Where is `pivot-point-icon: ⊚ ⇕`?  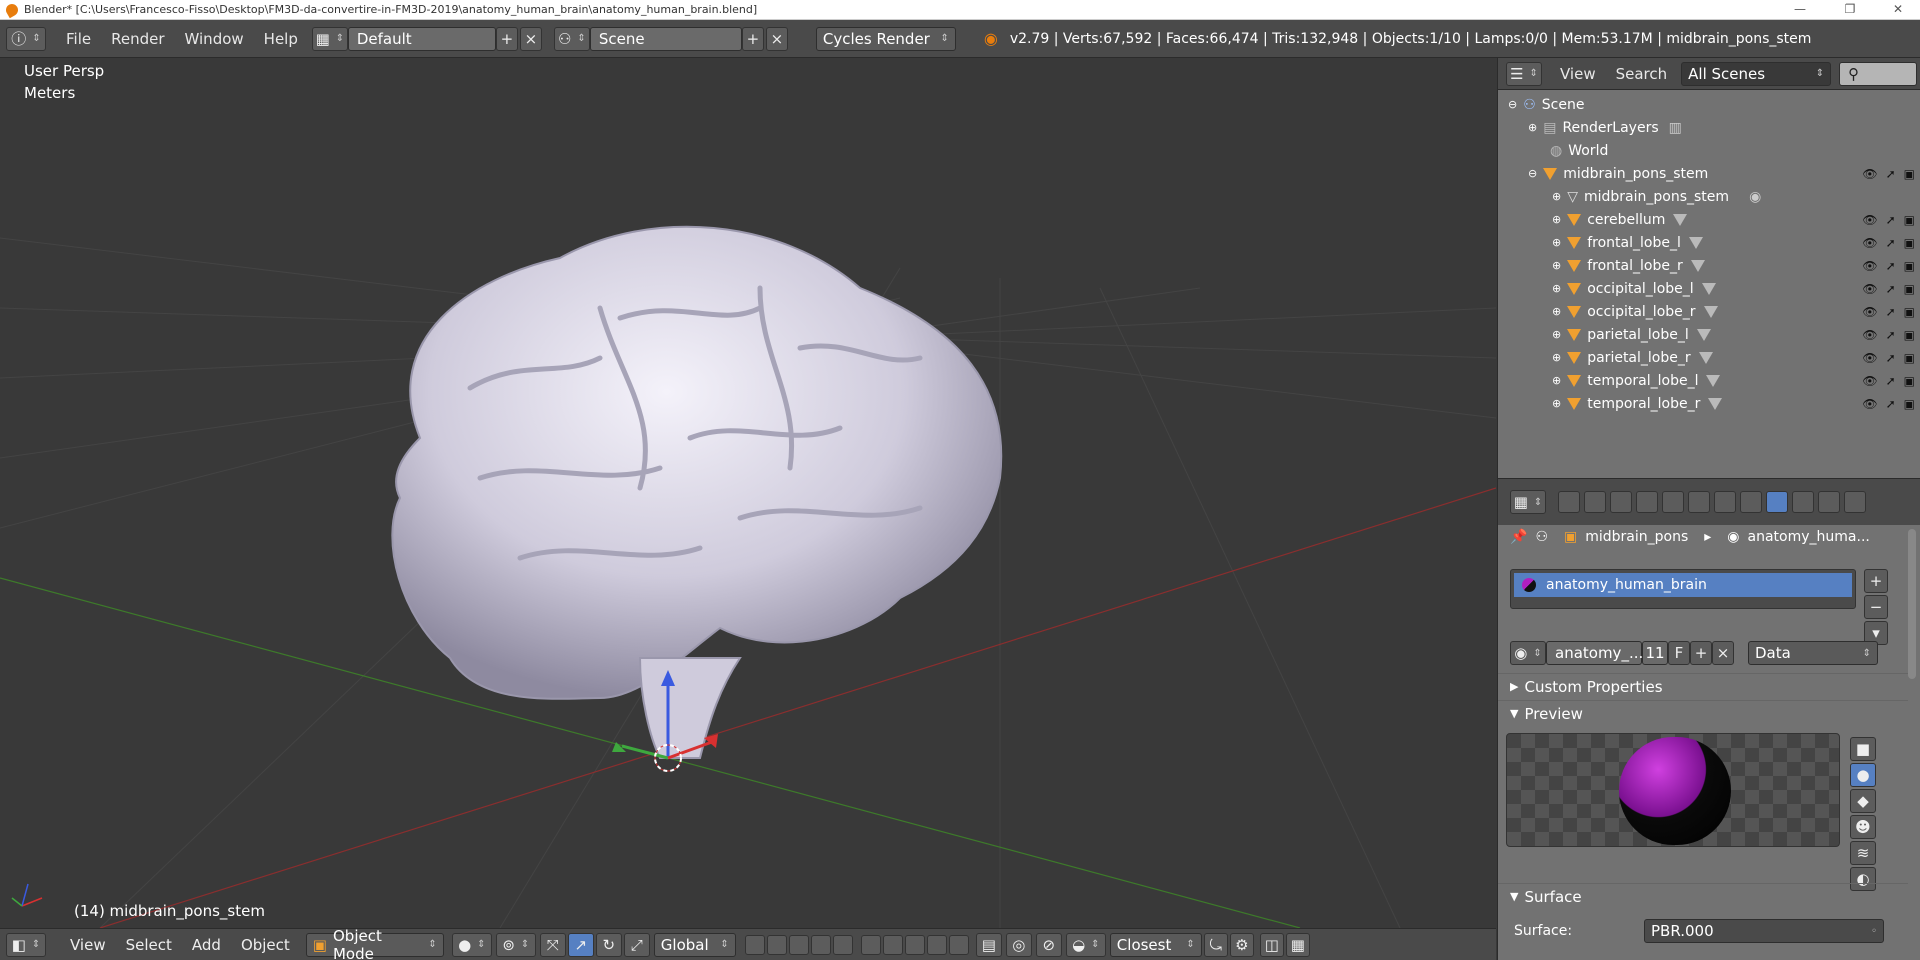 pivot-point-icon: ⊚ ⇕ is located at coordinates (515, 944).